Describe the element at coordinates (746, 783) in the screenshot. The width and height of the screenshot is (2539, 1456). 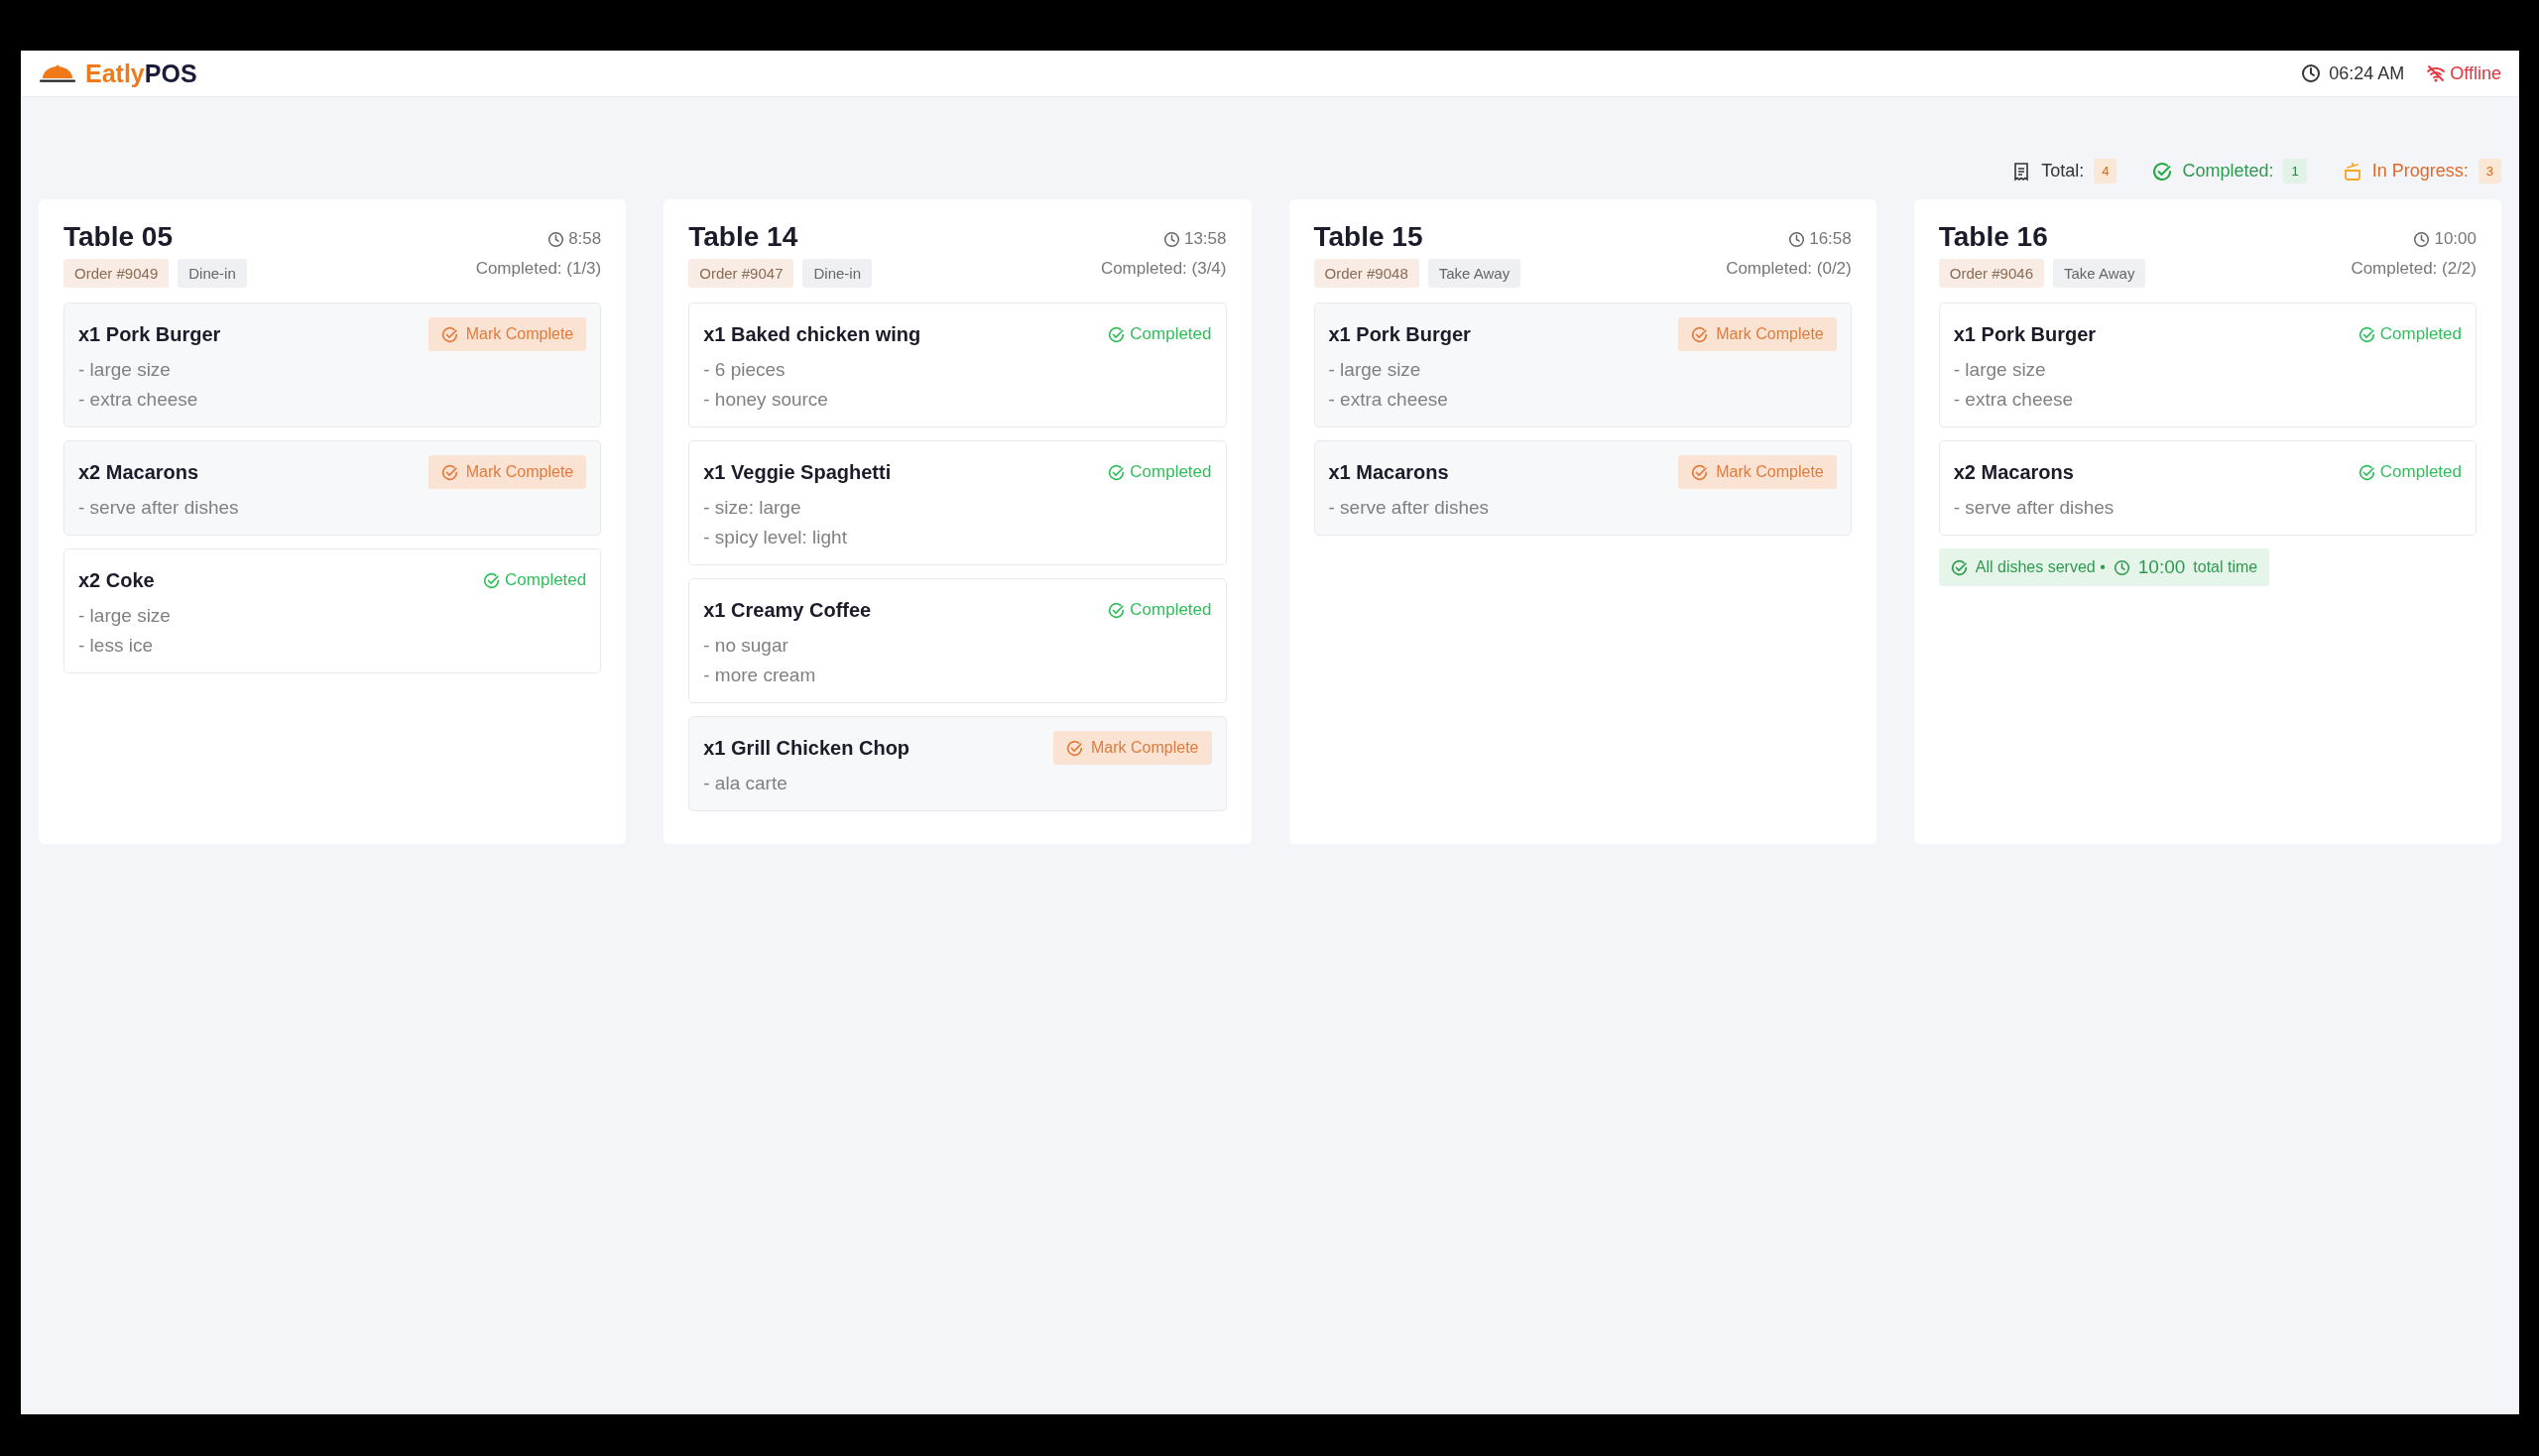
I see `item-note: - ala carte` at that location.